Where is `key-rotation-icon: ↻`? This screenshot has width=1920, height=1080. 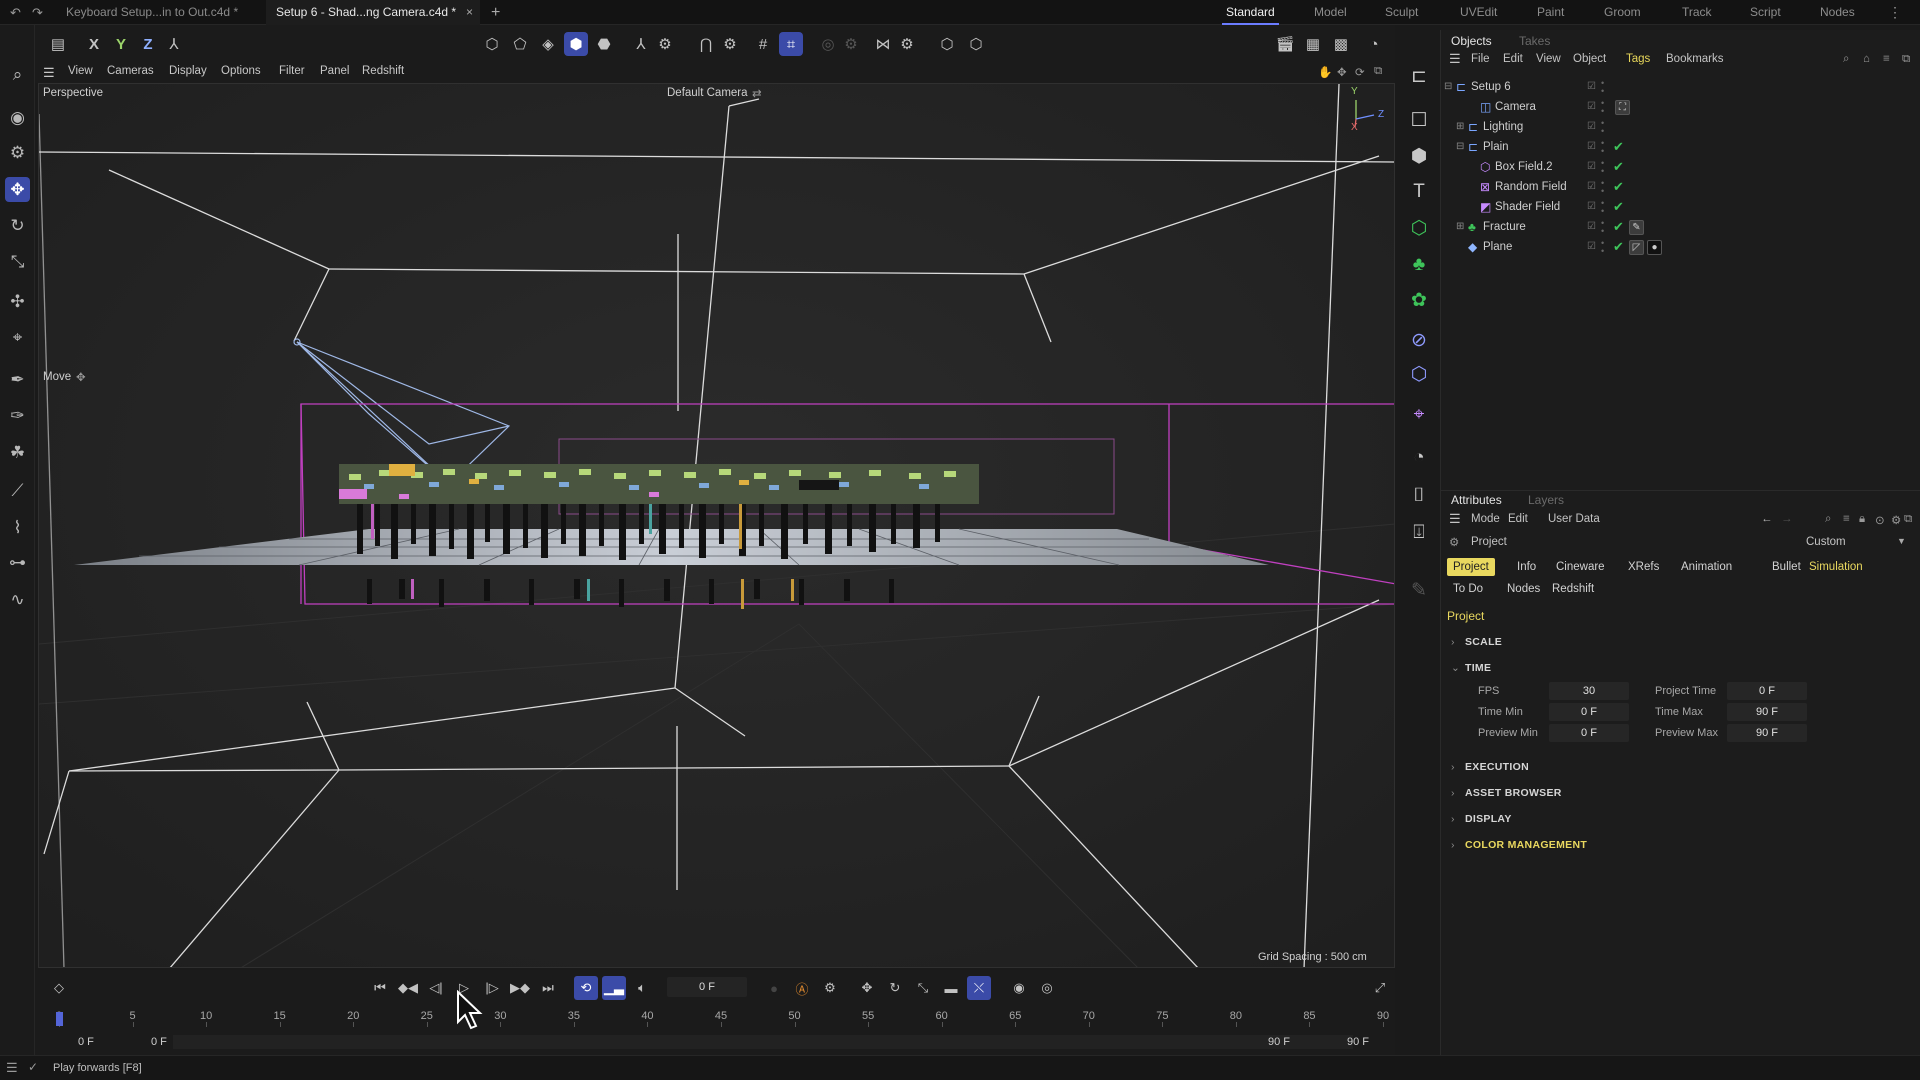 key-rotation-icon: ↻ is located at coordinates (895, 988).